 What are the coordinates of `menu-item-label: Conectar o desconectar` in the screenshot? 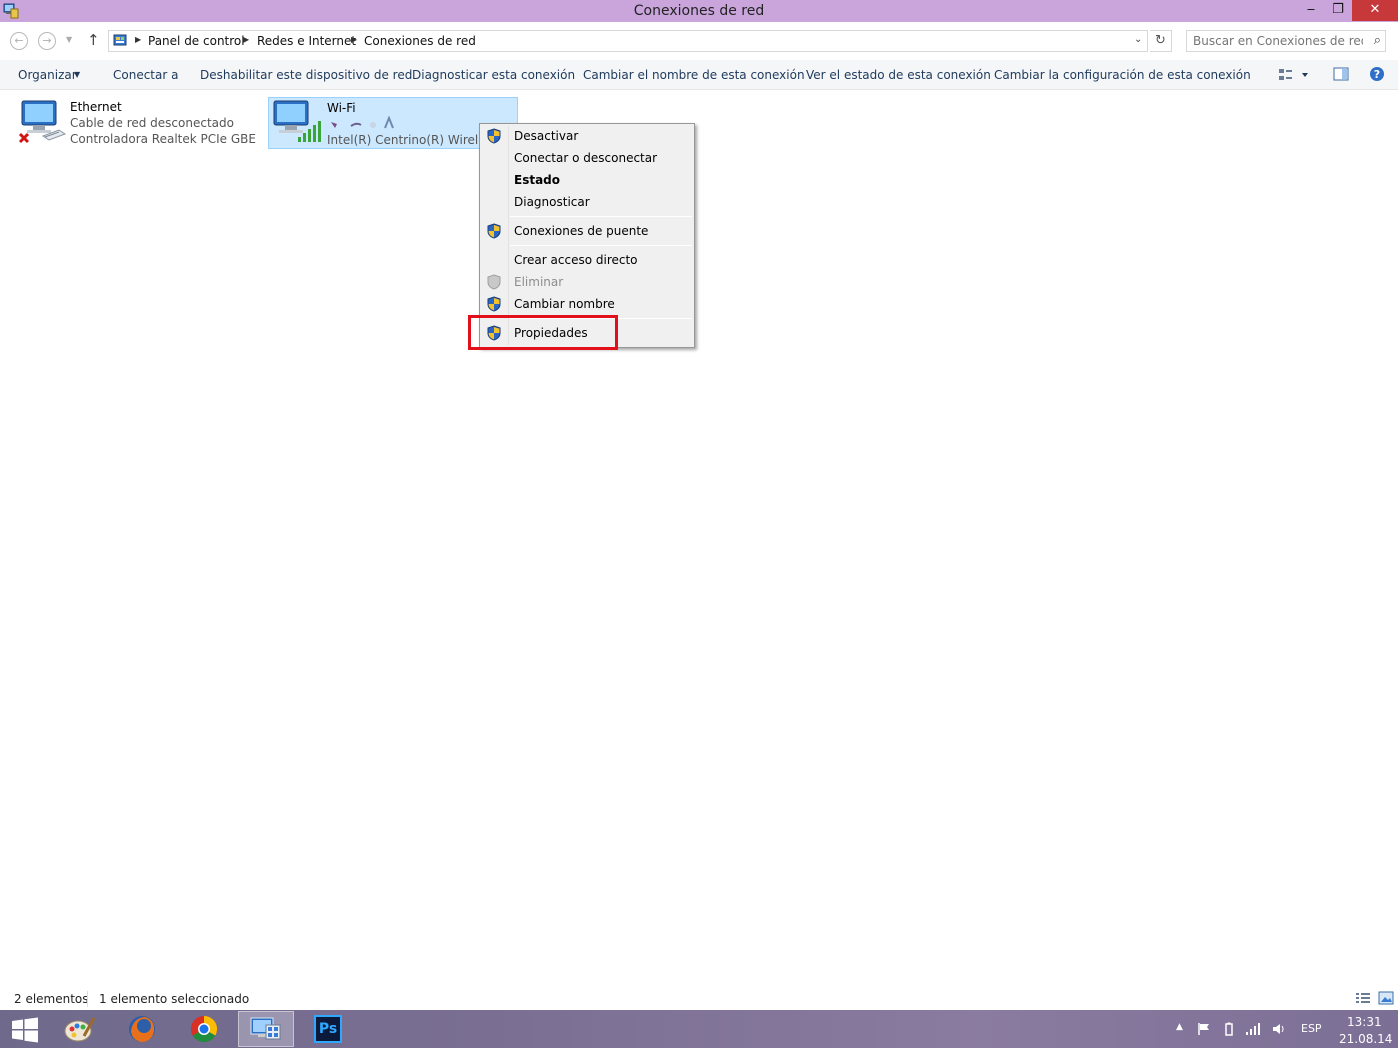 It's located at (586, 158).